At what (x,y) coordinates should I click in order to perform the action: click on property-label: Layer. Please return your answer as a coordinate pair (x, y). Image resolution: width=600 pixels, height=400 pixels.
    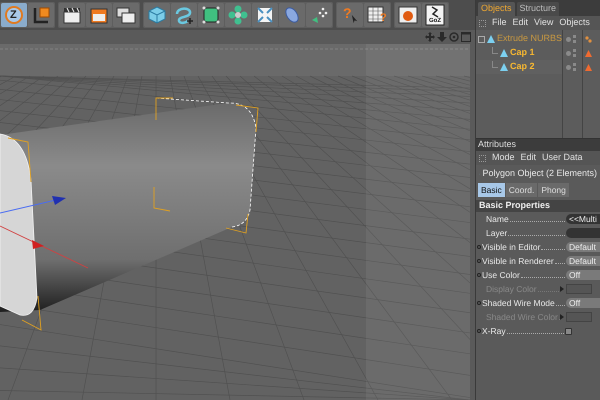
    Looking at the image, I should click on (496, 233).